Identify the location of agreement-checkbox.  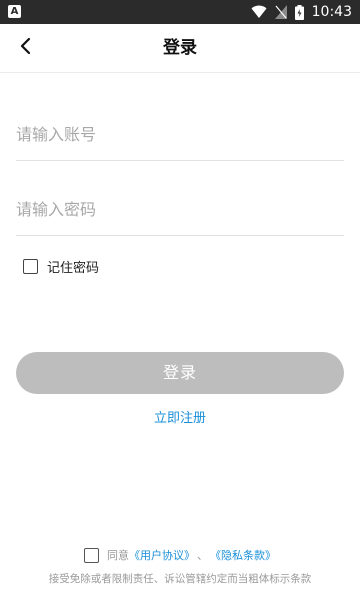
(91, 555).